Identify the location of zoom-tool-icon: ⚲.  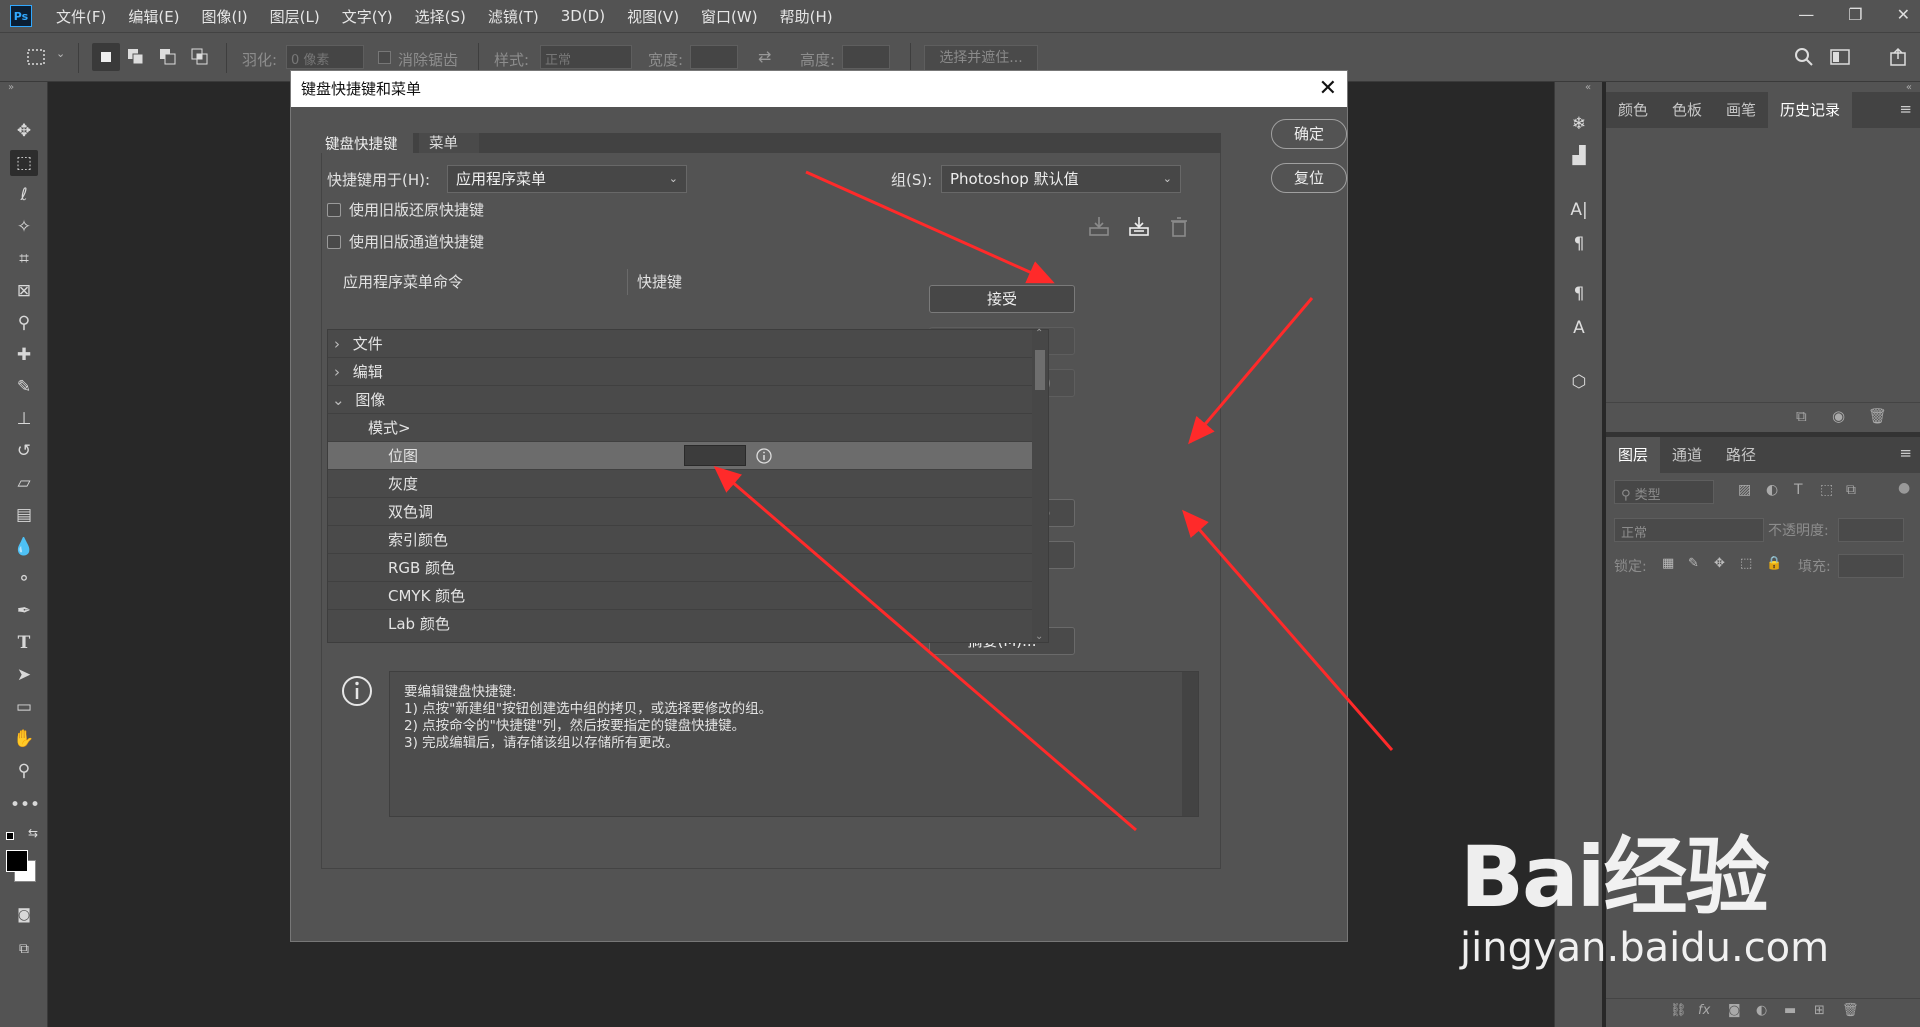
(24, 771).